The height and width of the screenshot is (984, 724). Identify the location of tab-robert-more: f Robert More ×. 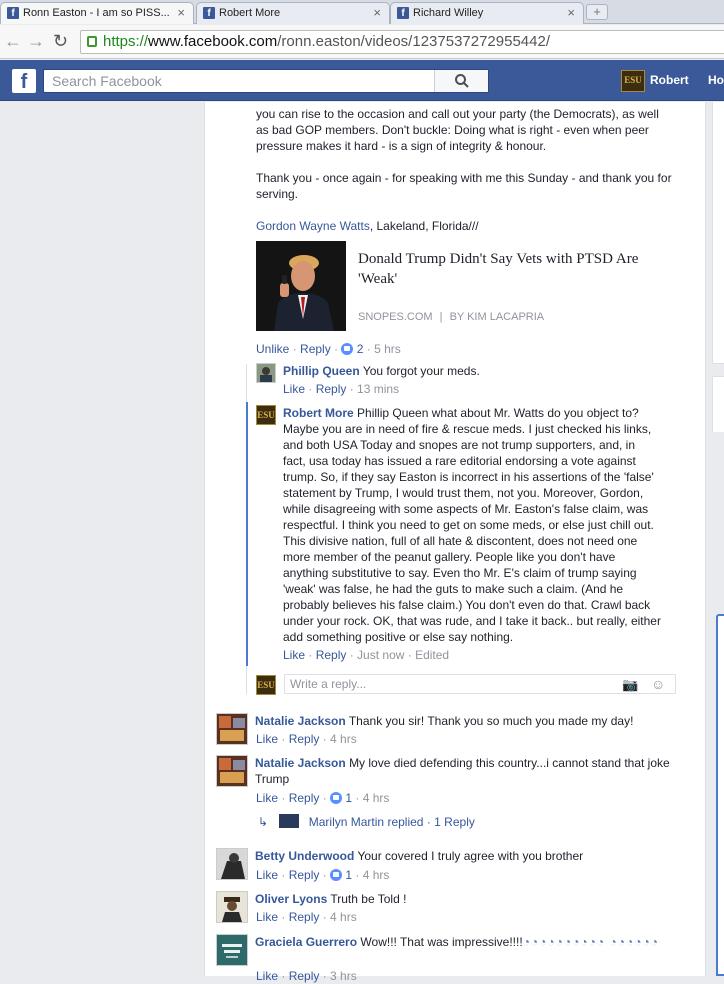
(293, 13).